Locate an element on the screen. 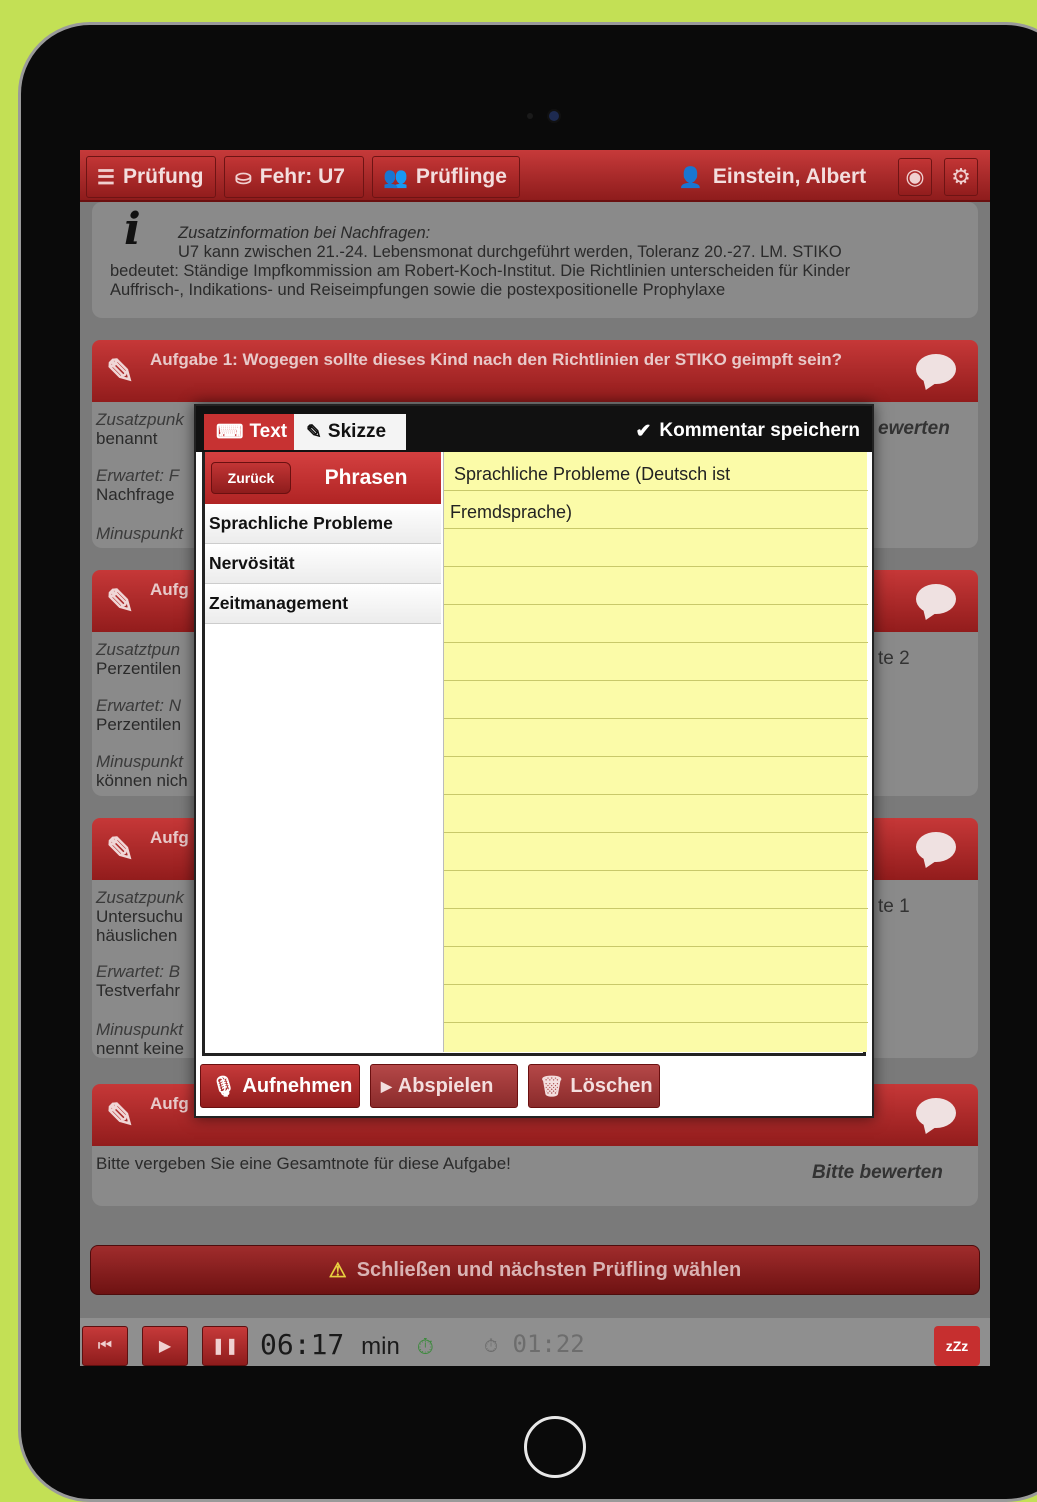 The width and height of the screenshot is (1037, 1502). timer-bar: ⏮ ▶ ❚❚ 06:17 min ⏱ ⏱ 01:22 zZz is located at coordinates (535, 1342).